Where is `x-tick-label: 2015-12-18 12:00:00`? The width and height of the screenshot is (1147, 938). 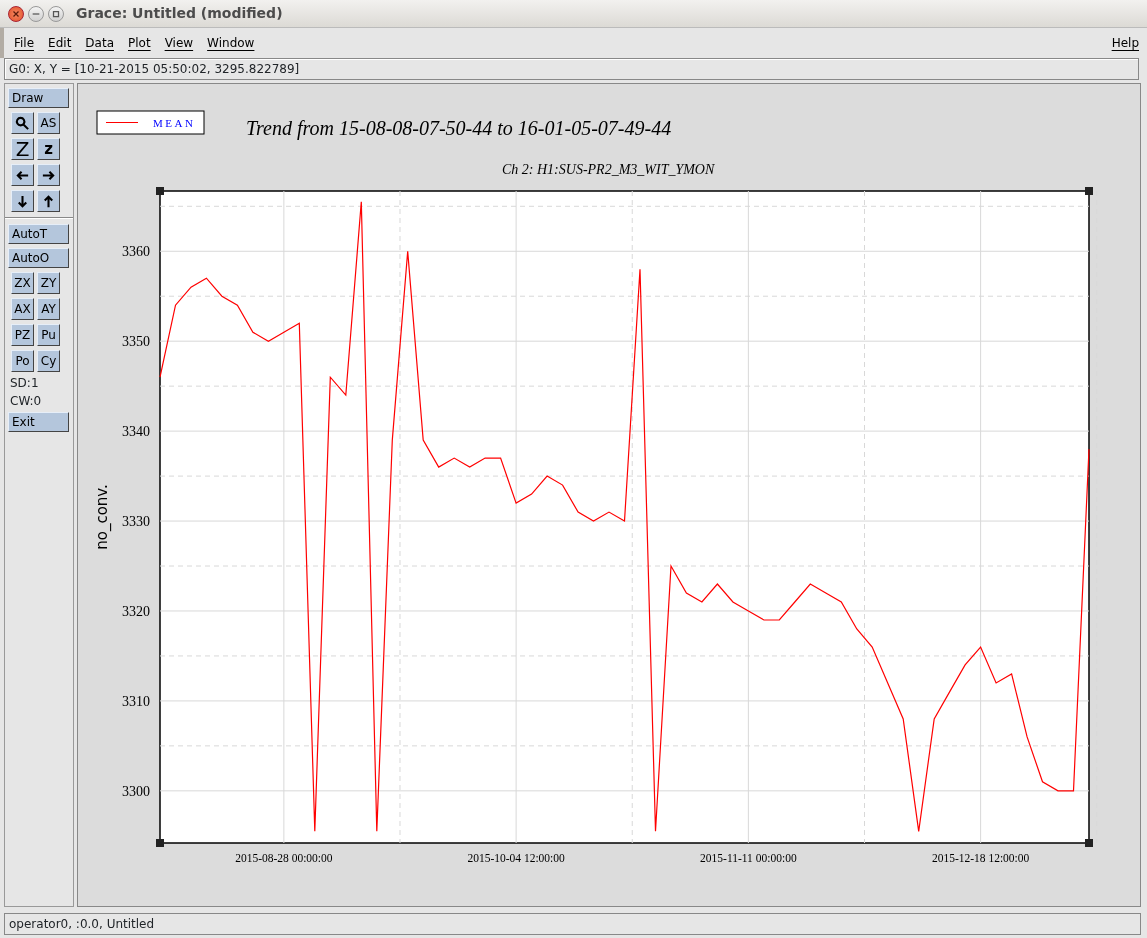
x-tick-label: 2015-12-18 12:00:00 is located at coordinates (980, 858).